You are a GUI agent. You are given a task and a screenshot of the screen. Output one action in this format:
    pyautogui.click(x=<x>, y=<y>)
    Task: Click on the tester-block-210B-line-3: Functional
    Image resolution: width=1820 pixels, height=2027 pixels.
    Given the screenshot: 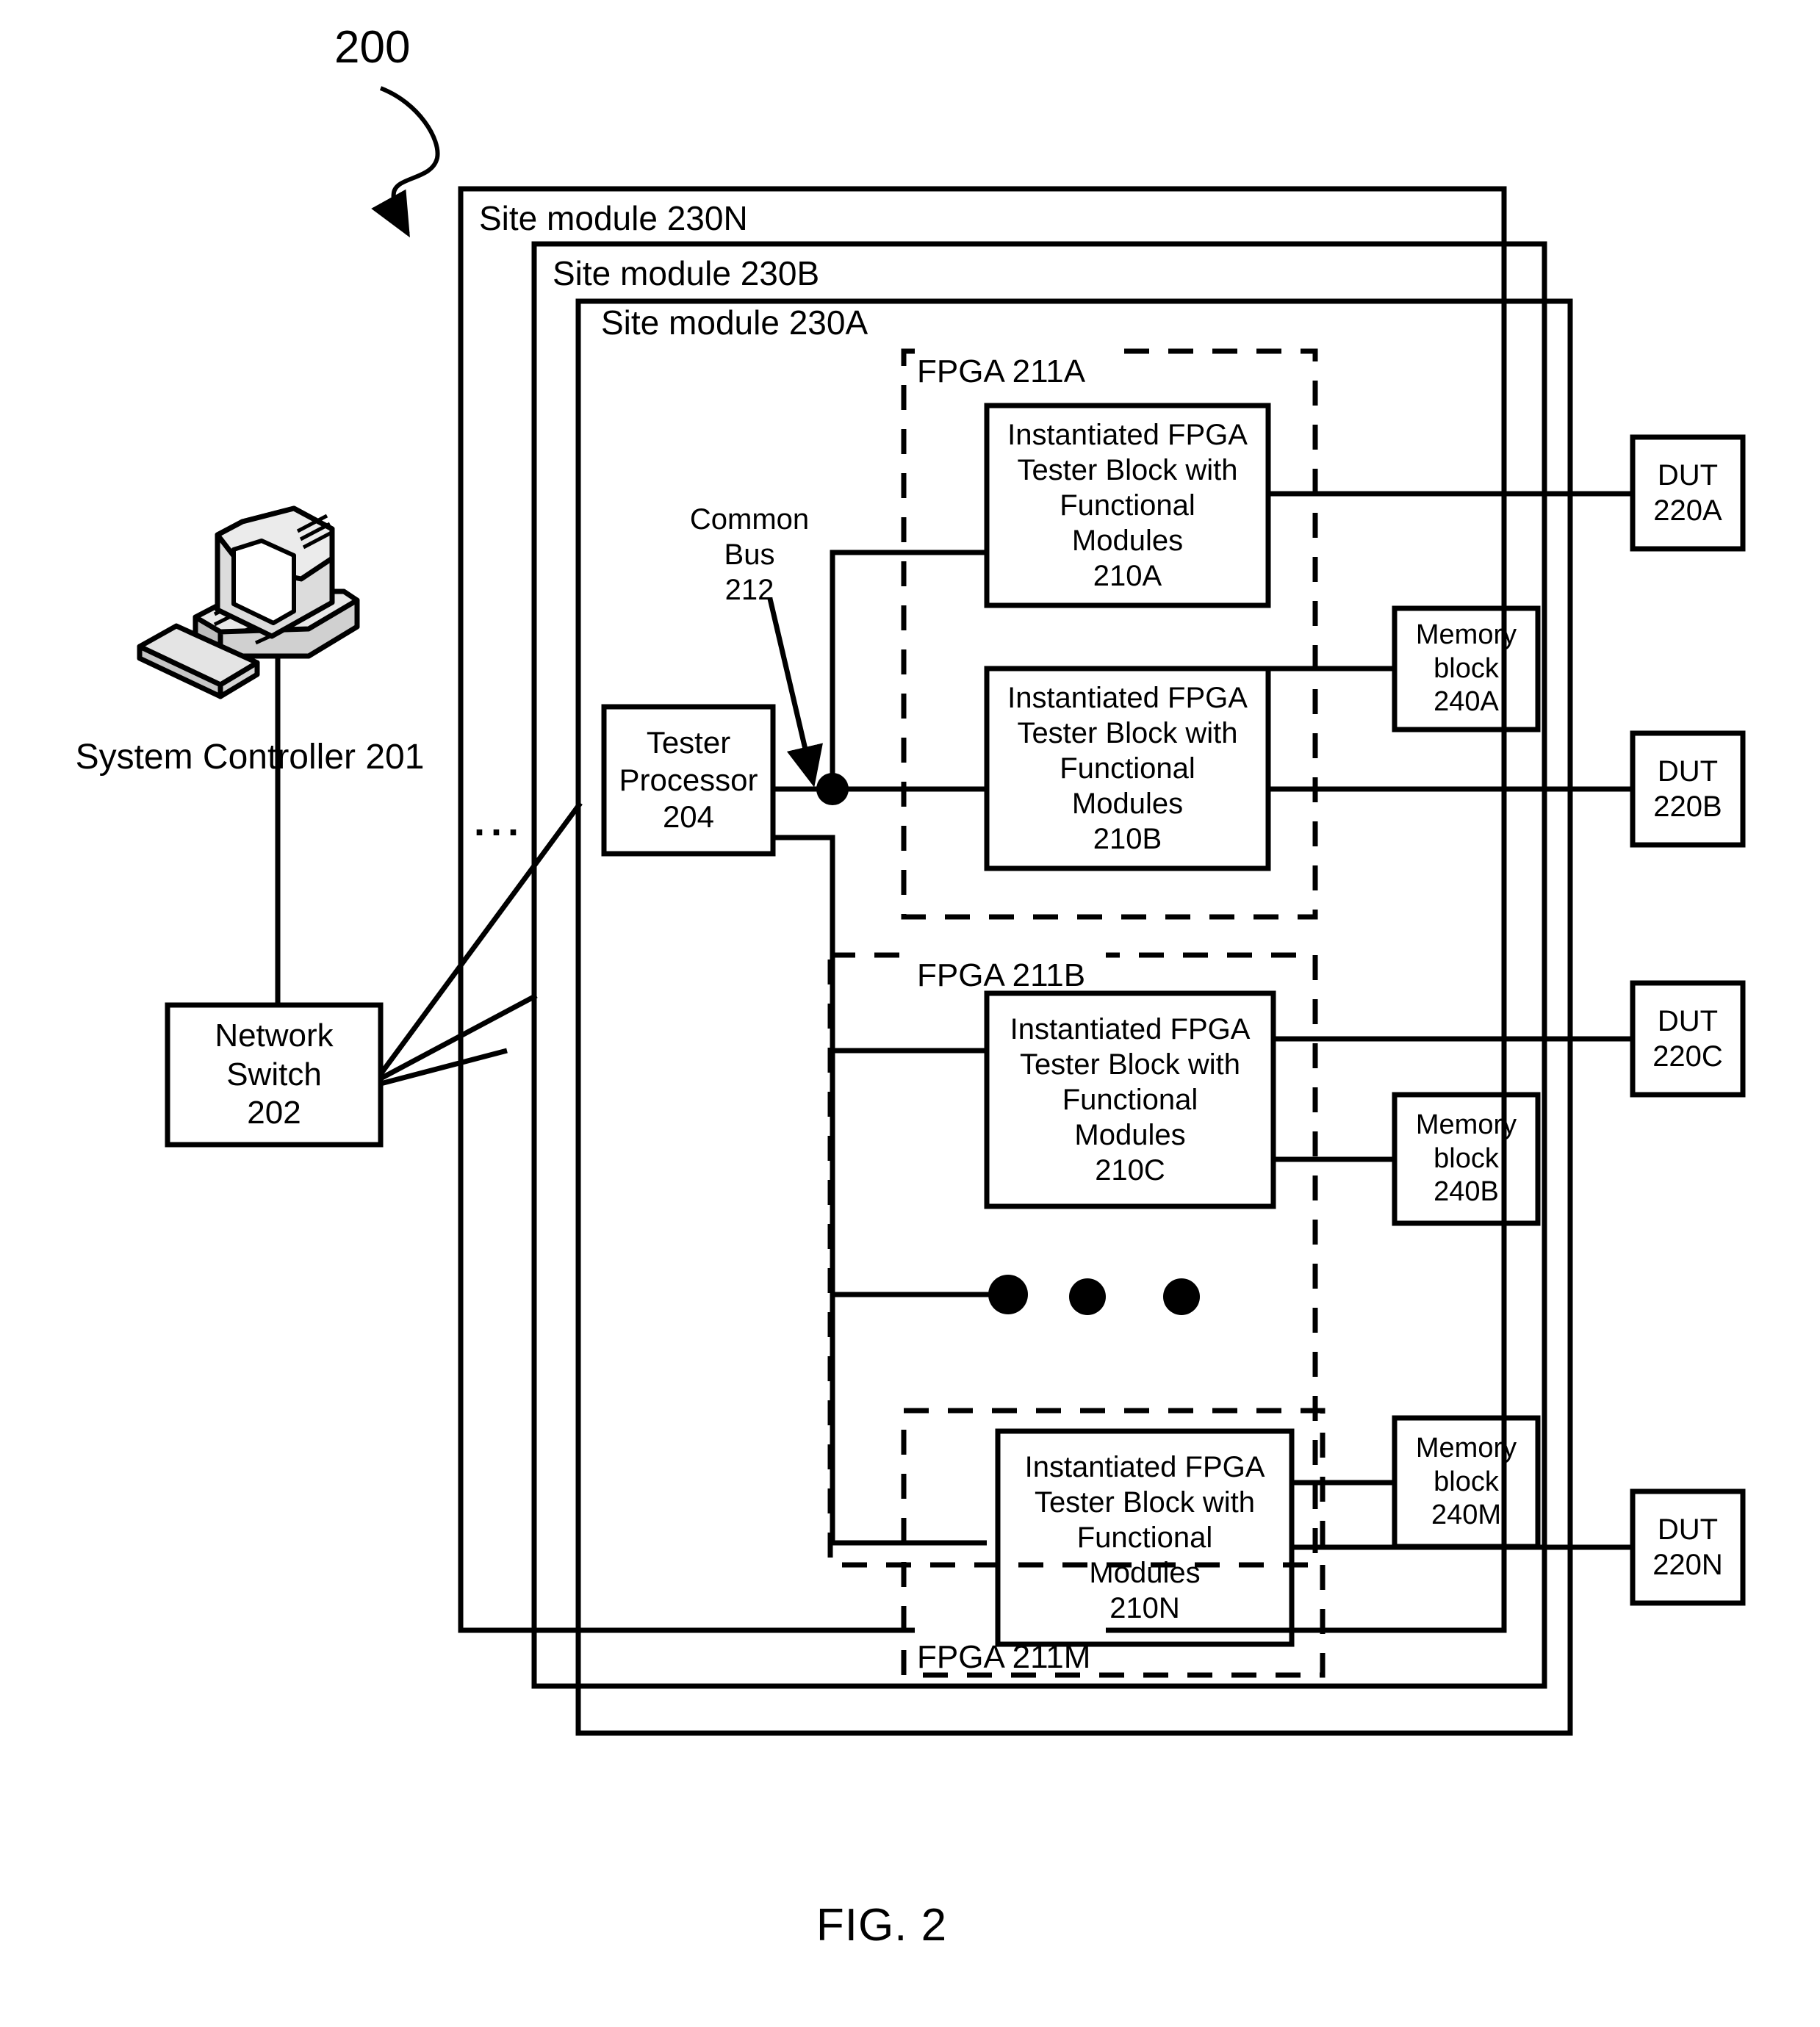 What is the action you would take?
    pyautogui.click(x=1127, y=768)
    